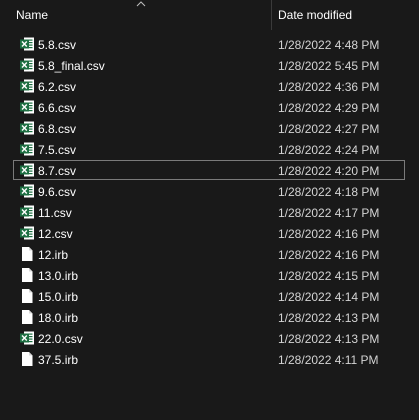 The height and width of the screenshot is (420, 419). Describe the element at coordinates (329, 87) in the screenshot. I see `file-date-modified: 1/28/2022 4:36 PM` at that location.